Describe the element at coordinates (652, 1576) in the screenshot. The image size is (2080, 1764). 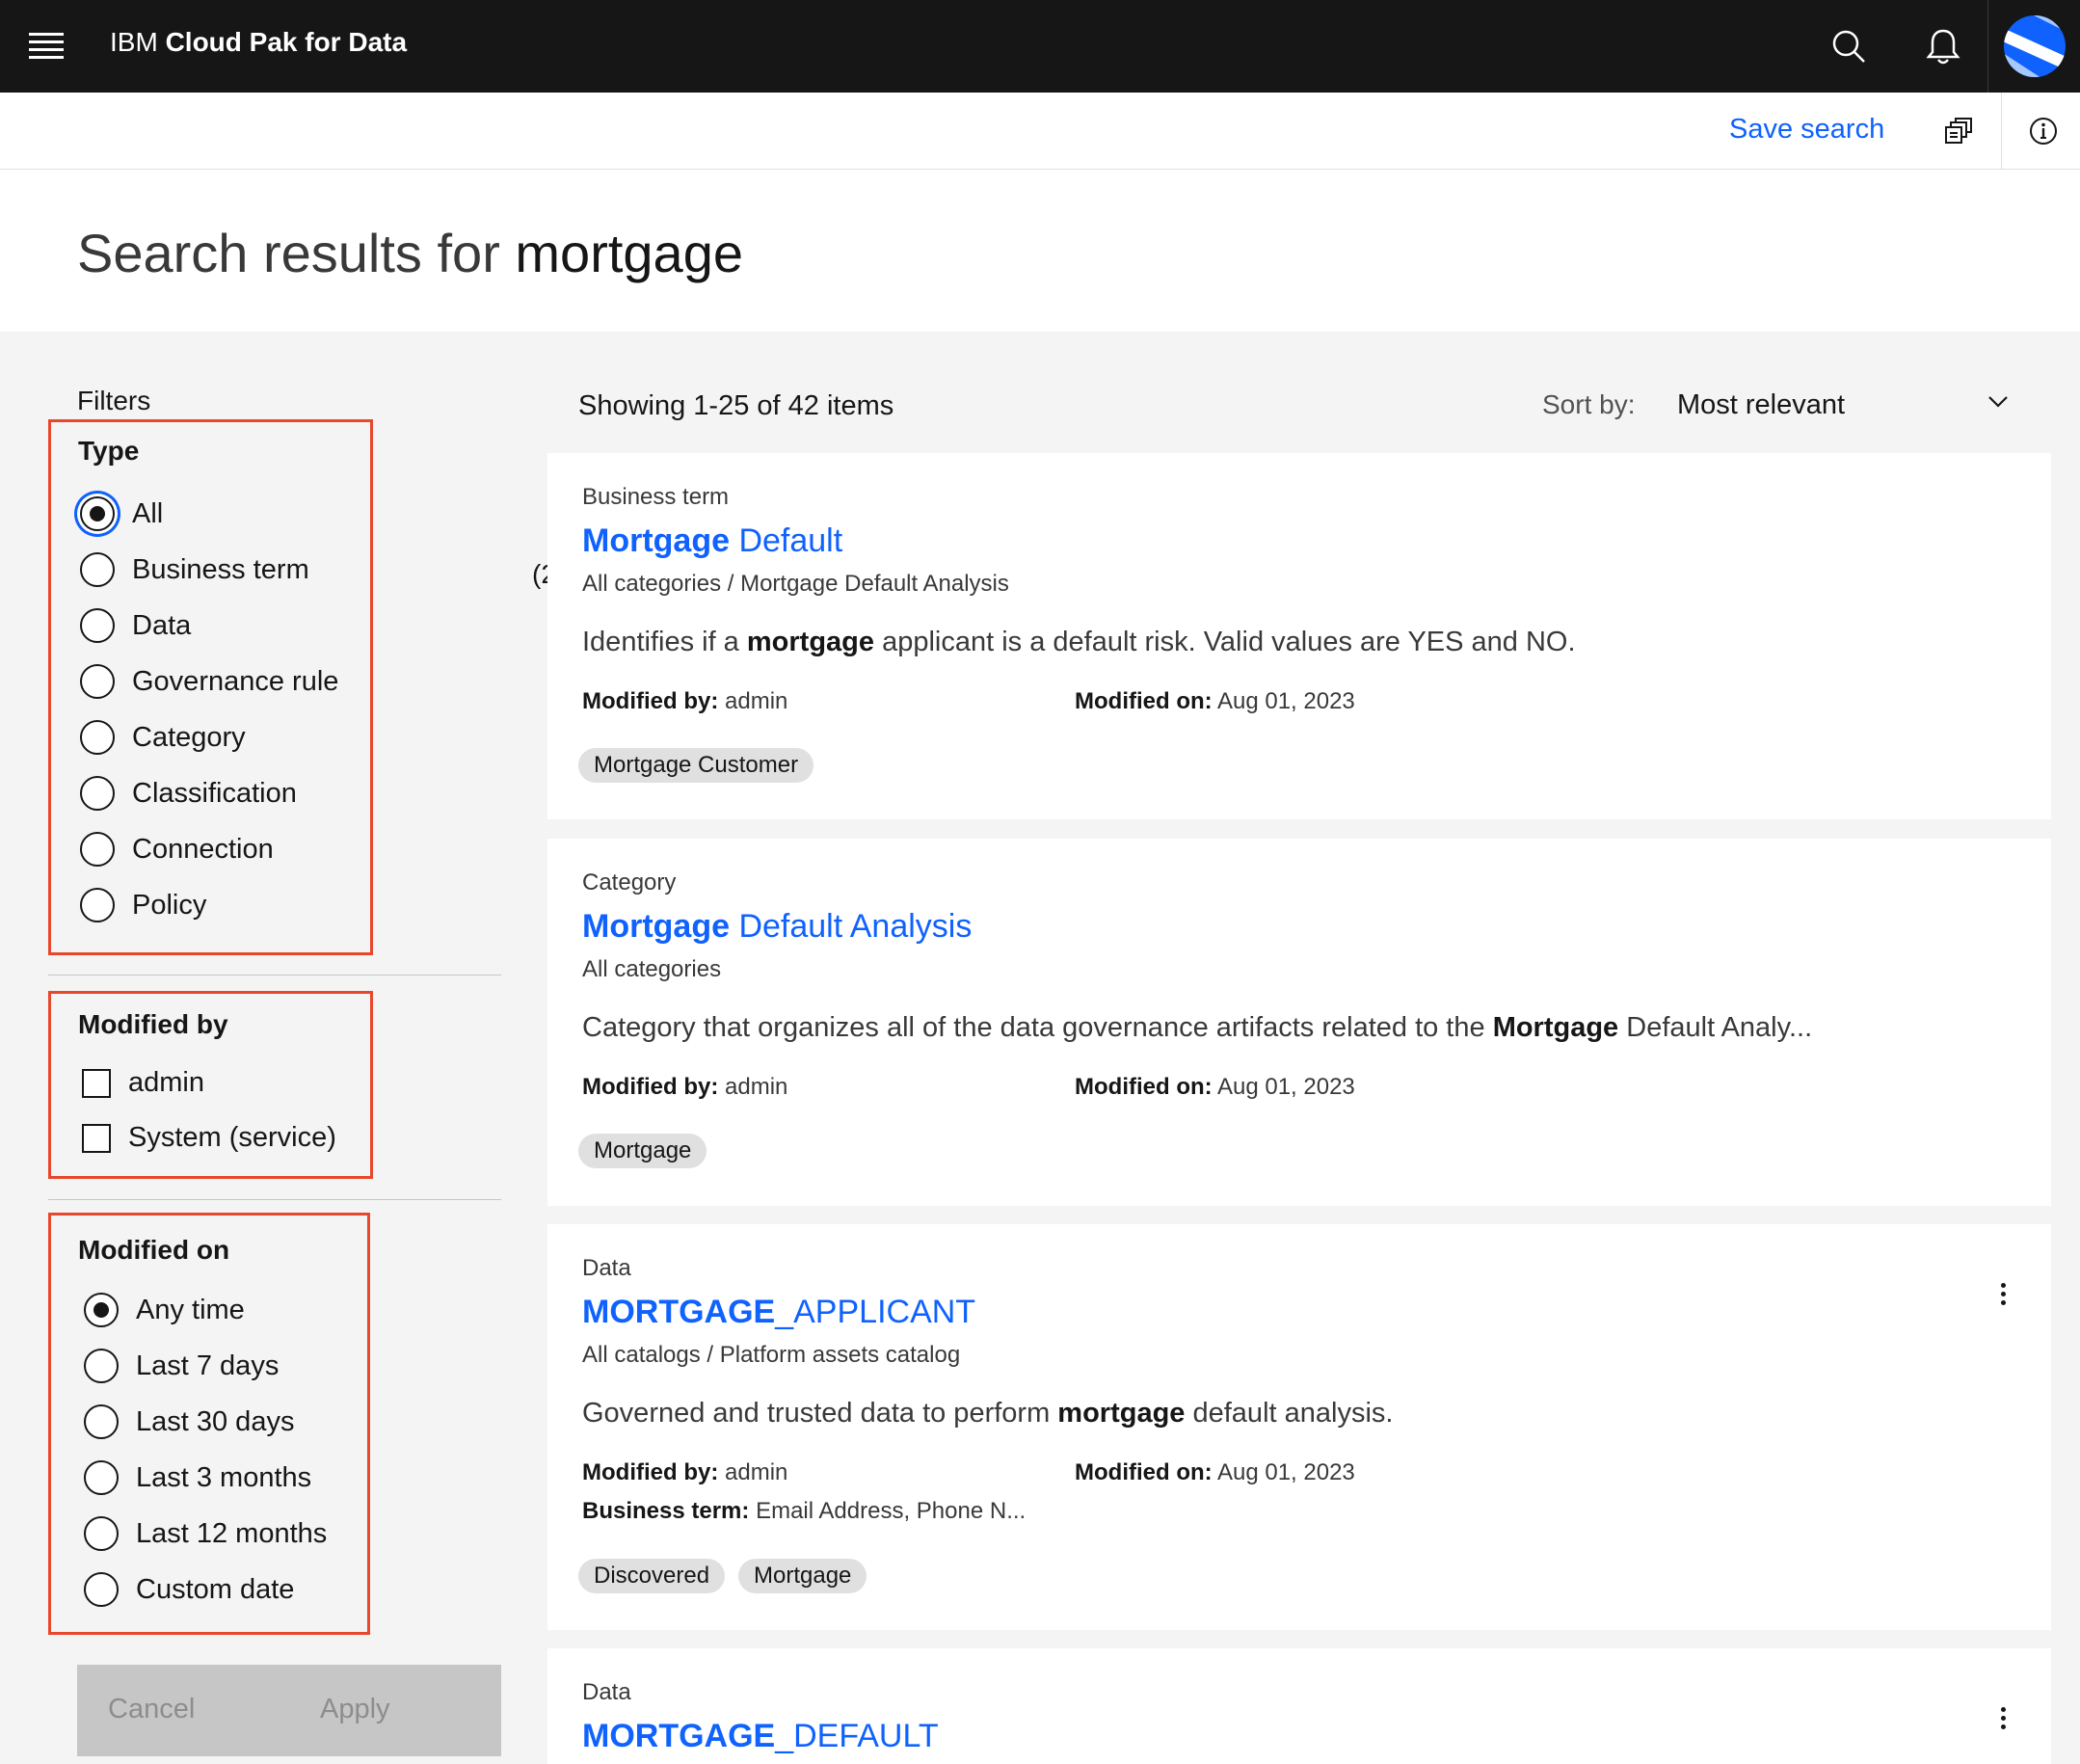
I see `tag: Discovered` at that location.